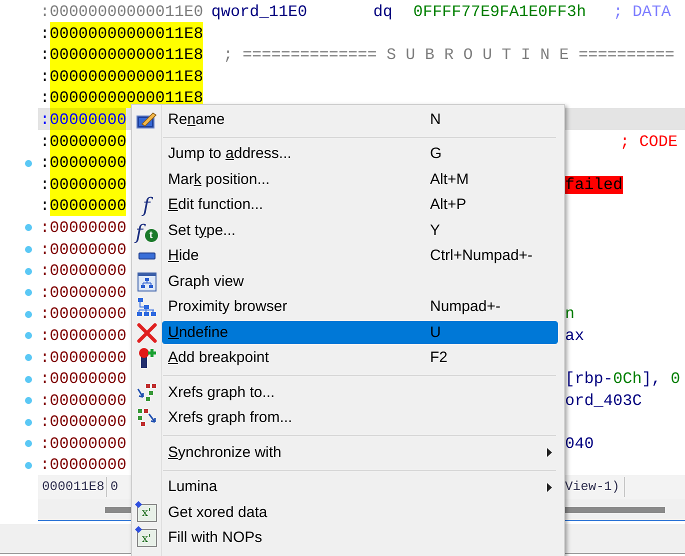 The height and width of the screenshot is (556, 685). What do you see at coordinates (360, 230) in the screenshot?
I see `menu-item: Set type... Y` at bounding box center [360, 230].